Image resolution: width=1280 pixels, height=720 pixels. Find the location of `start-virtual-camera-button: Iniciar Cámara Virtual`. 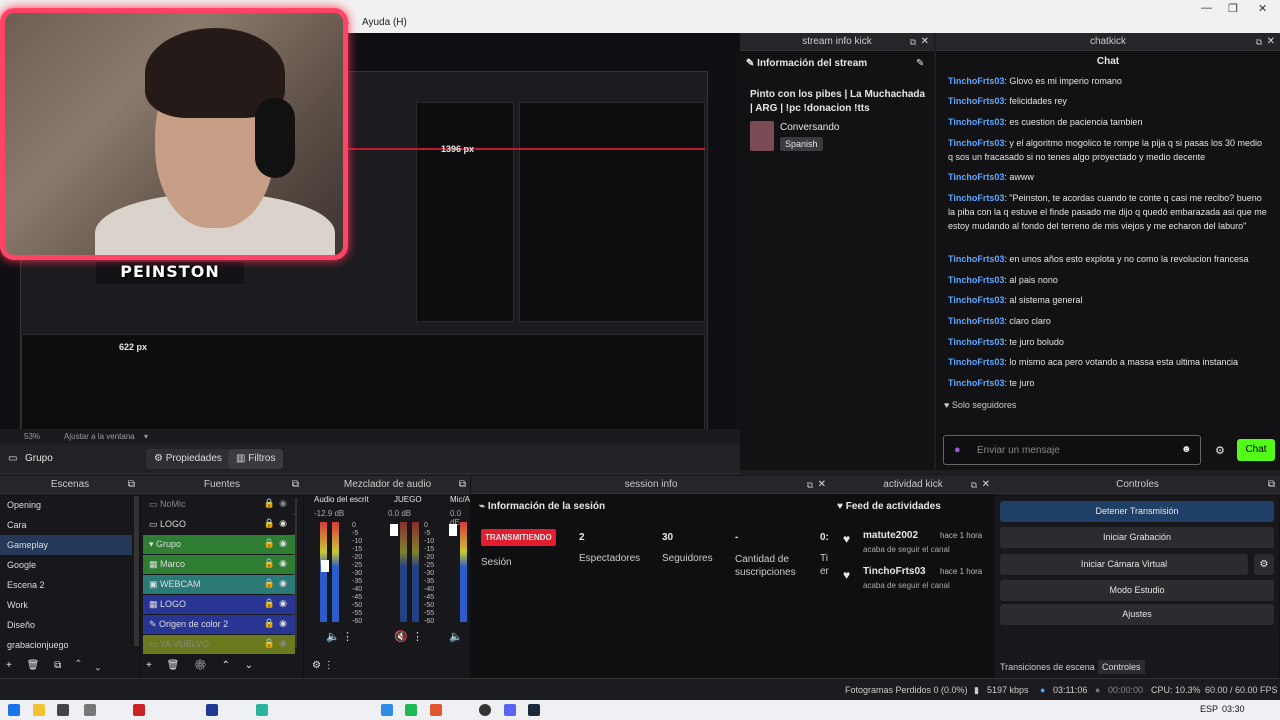

start-virtual-camera-button: Iniciar Cámara Virtual is located at coordinates (1124, 564).